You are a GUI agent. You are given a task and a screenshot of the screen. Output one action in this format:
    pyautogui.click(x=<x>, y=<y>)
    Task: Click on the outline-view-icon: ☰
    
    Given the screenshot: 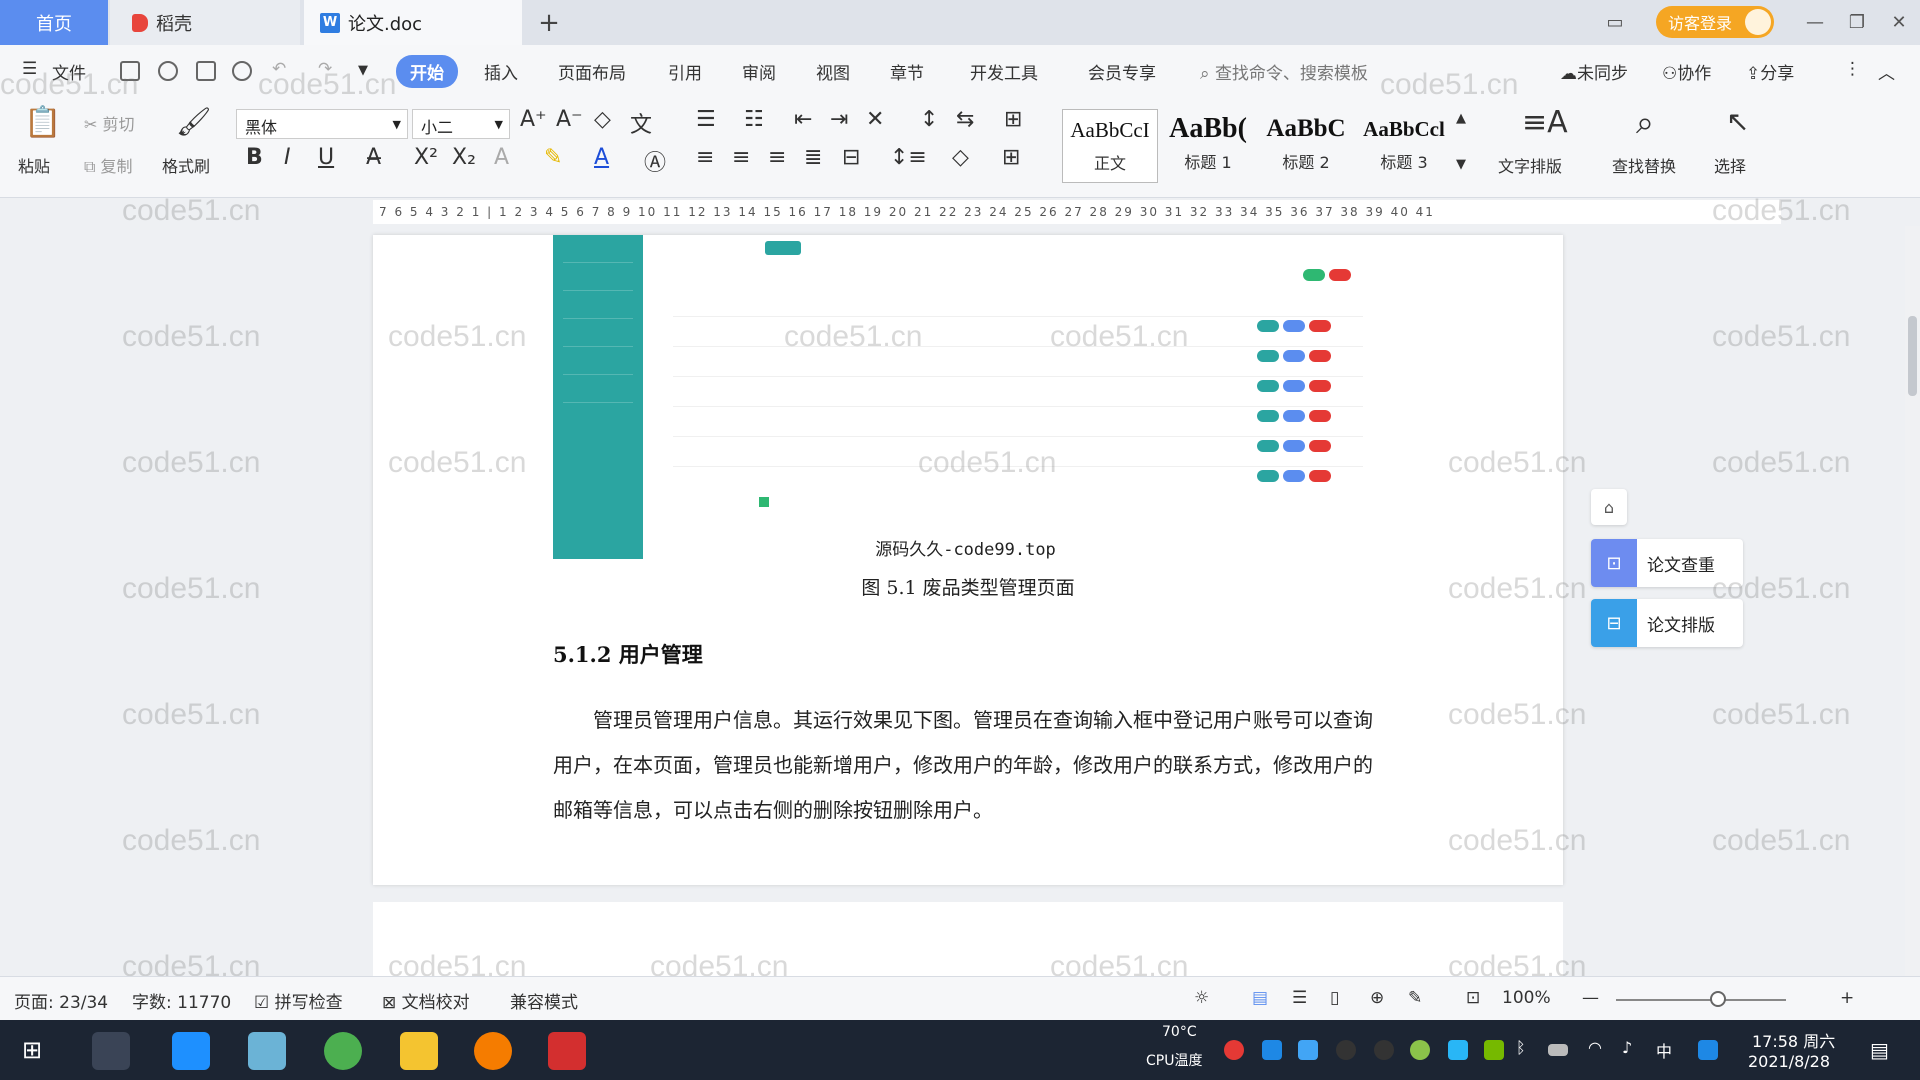 What is the action you would take?
    pyautogui.click(x=1299, y=998)
    